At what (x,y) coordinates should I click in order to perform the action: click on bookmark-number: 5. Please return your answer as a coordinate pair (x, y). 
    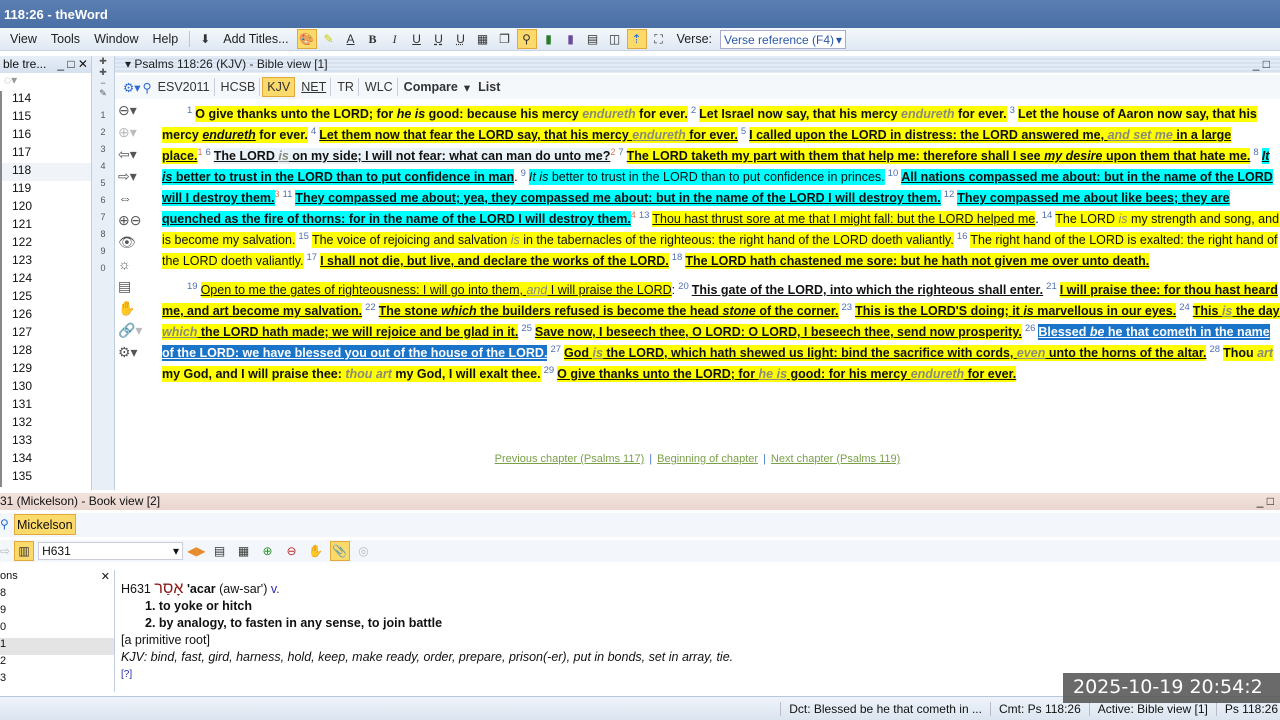
    Looking at the image, I should click on (103, 183).